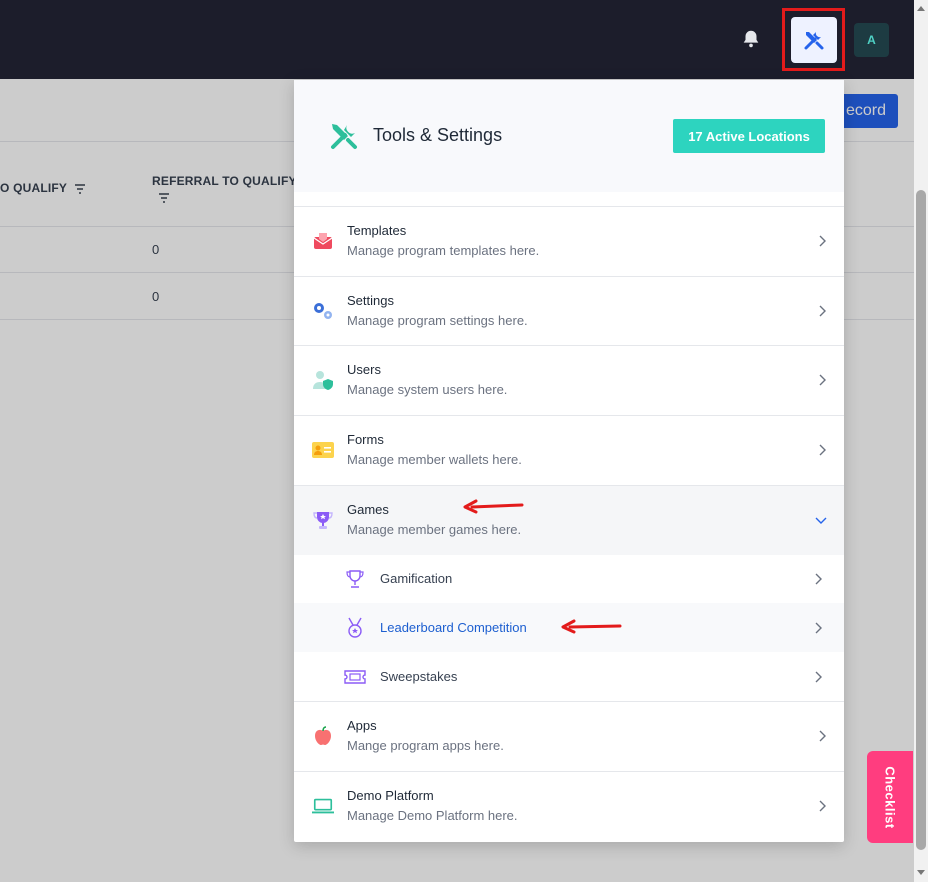 This screenshot has height=882, width=928. I want to click on menu-item-settings: Settings Manage program settings here., so click(569, 311).